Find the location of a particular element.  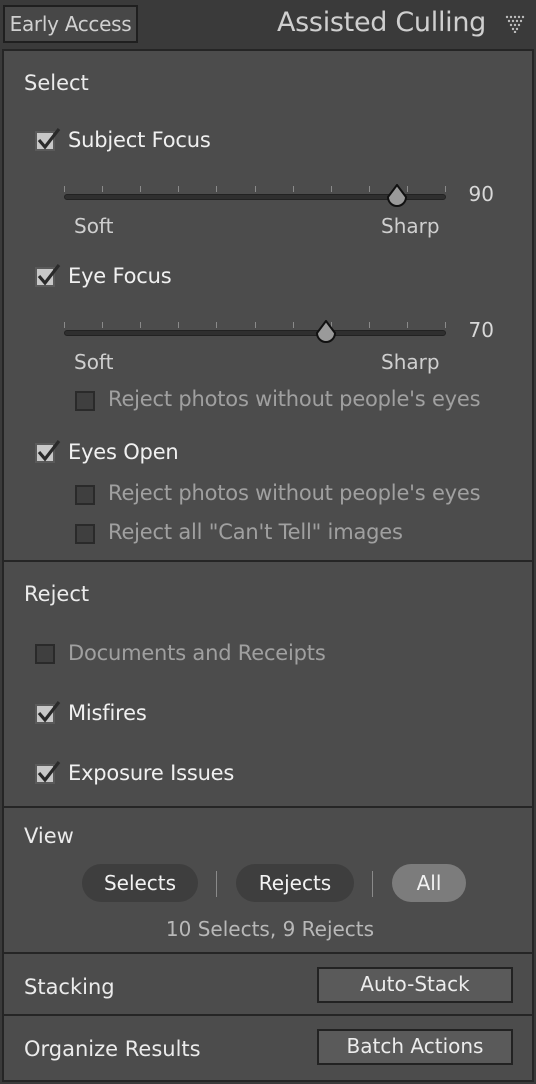

misfires-label: Misfires is located at coordinates (107, 713).